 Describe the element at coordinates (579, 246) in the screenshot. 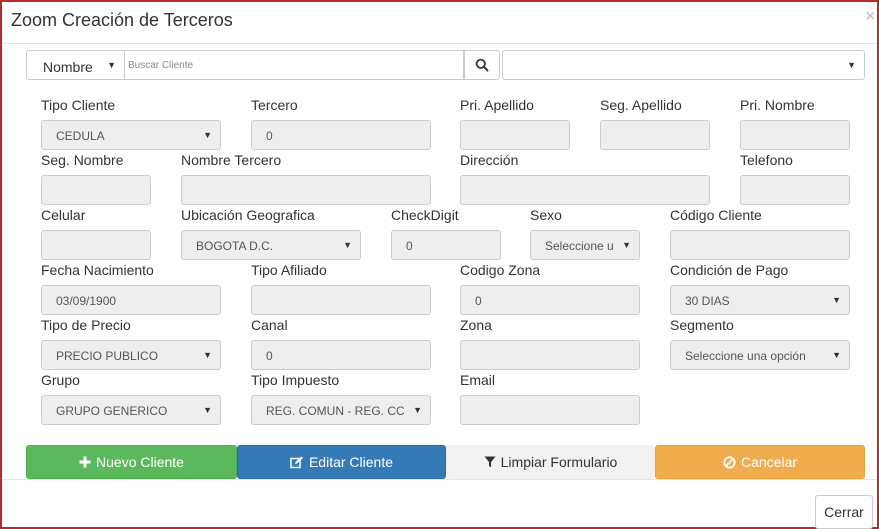

I see `sexo-value: Seleccione u` at that location.